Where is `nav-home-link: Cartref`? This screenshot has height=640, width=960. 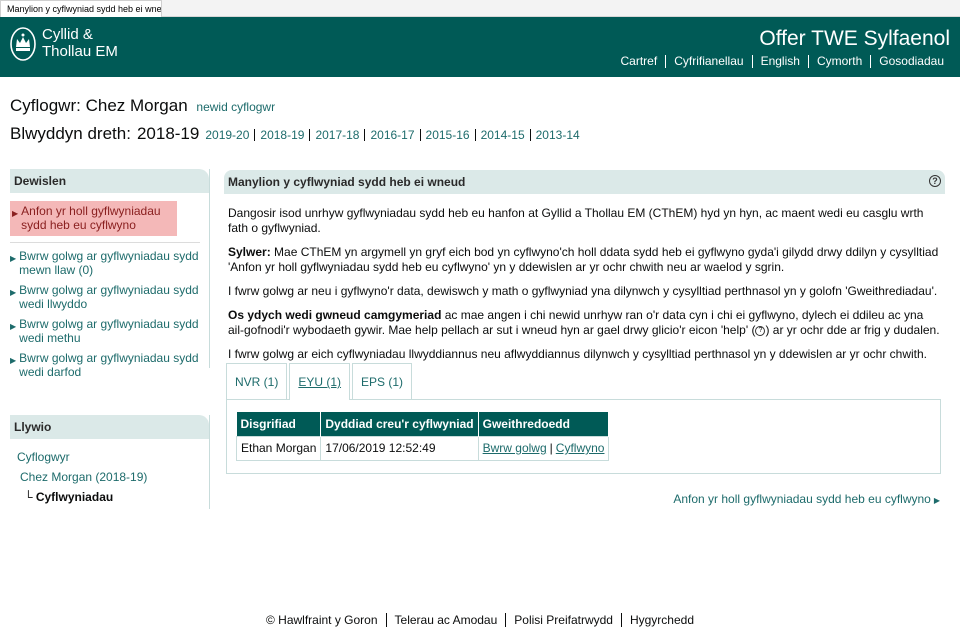 nav-home-link: Cartref is located at coordinates (639, 61).